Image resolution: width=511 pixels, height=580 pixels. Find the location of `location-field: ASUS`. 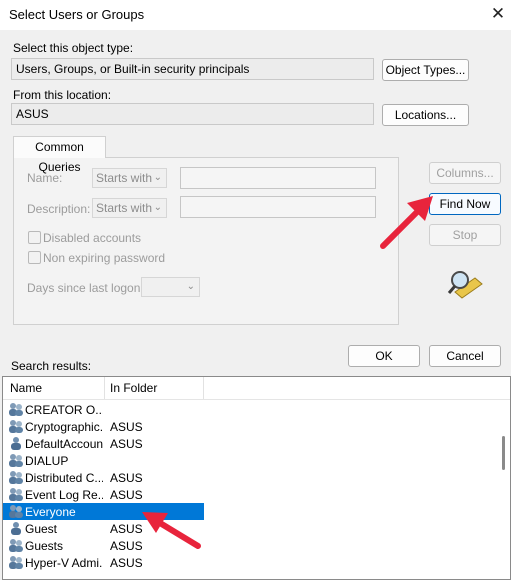

location-field: ASUS is located at coordinates (192, 114).